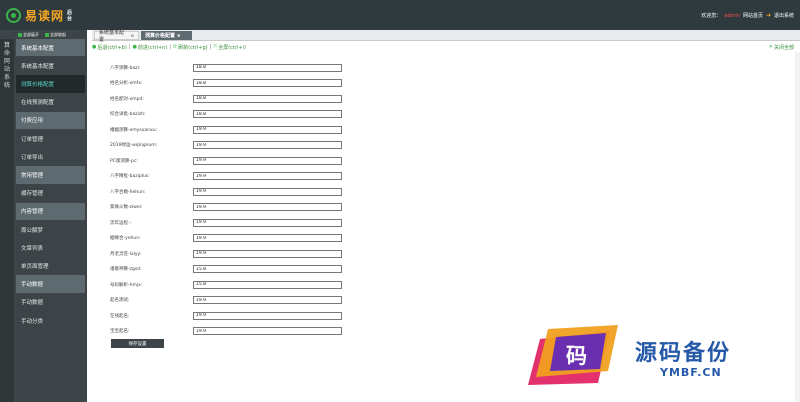 The image size is (800, 402). I want to click on logo-tag: 后台, so click(70, 15).